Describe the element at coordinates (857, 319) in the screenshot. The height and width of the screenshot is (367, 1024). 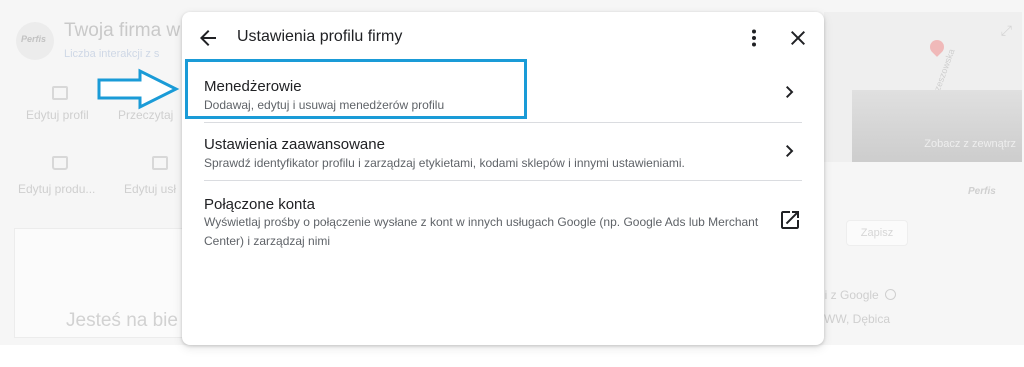
I see `business-address: WW, Dębica` at that location.